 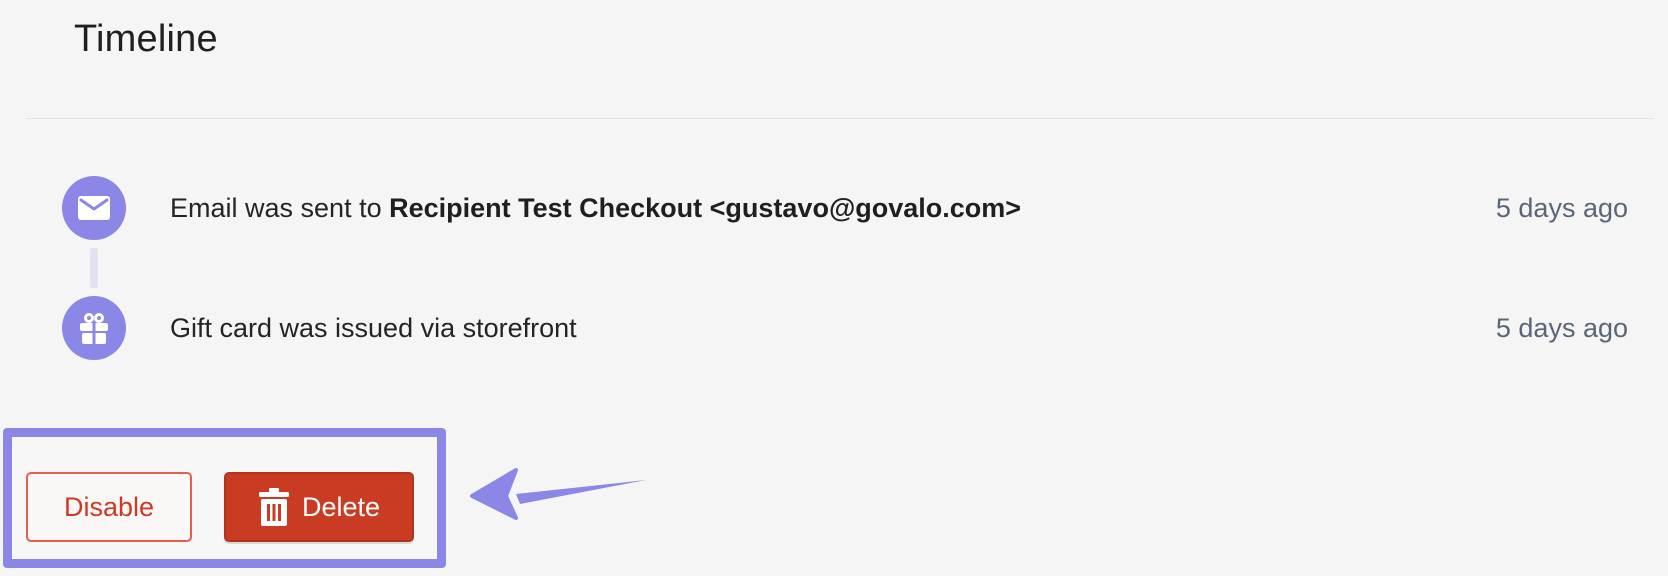 I want to click on timeline-event-text: Gift card was issued via storefront, so click(x=373, y=328).